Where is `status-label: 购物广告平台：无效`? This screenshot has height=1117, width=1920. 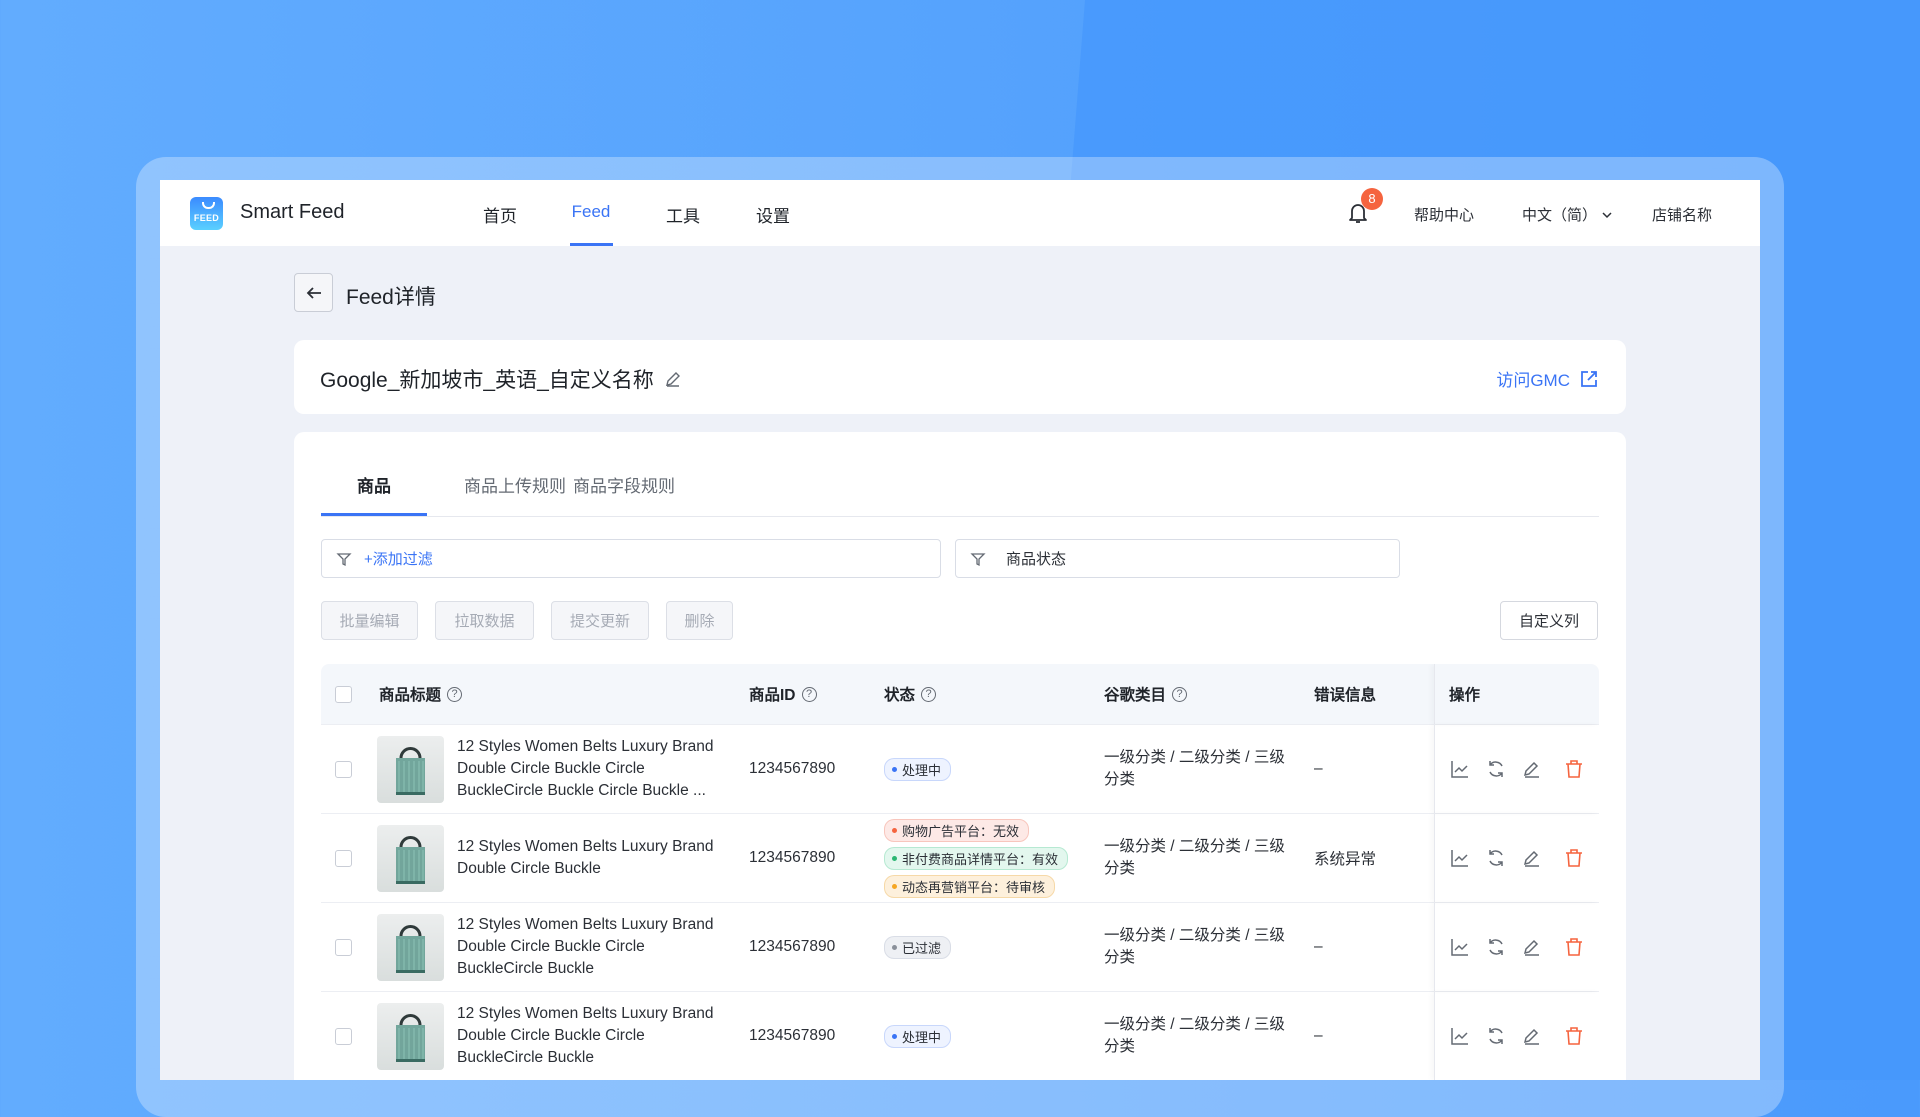 status-label: 购物广告平台：无效 is located at coordinates (961, 831).